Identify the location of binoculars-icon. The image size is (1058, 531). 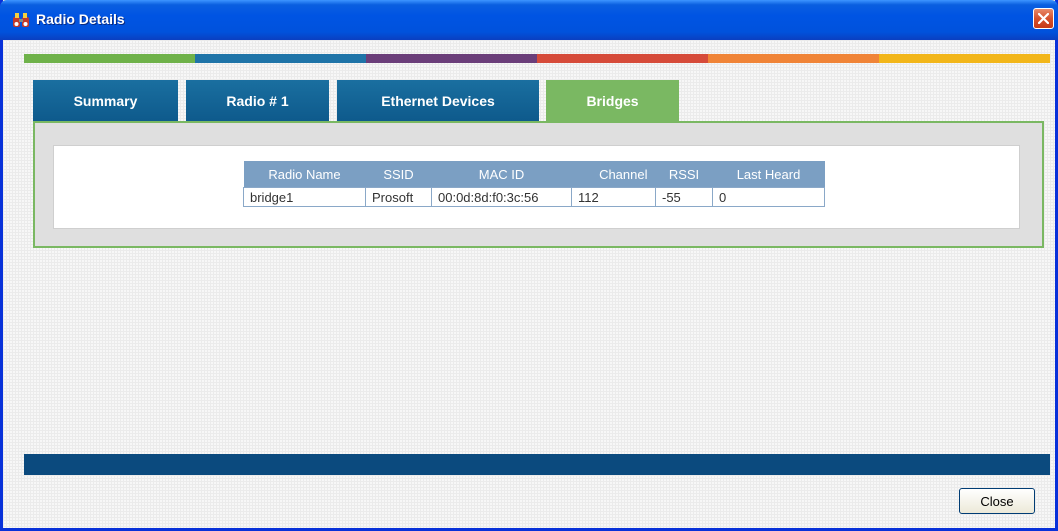
(21, 20).